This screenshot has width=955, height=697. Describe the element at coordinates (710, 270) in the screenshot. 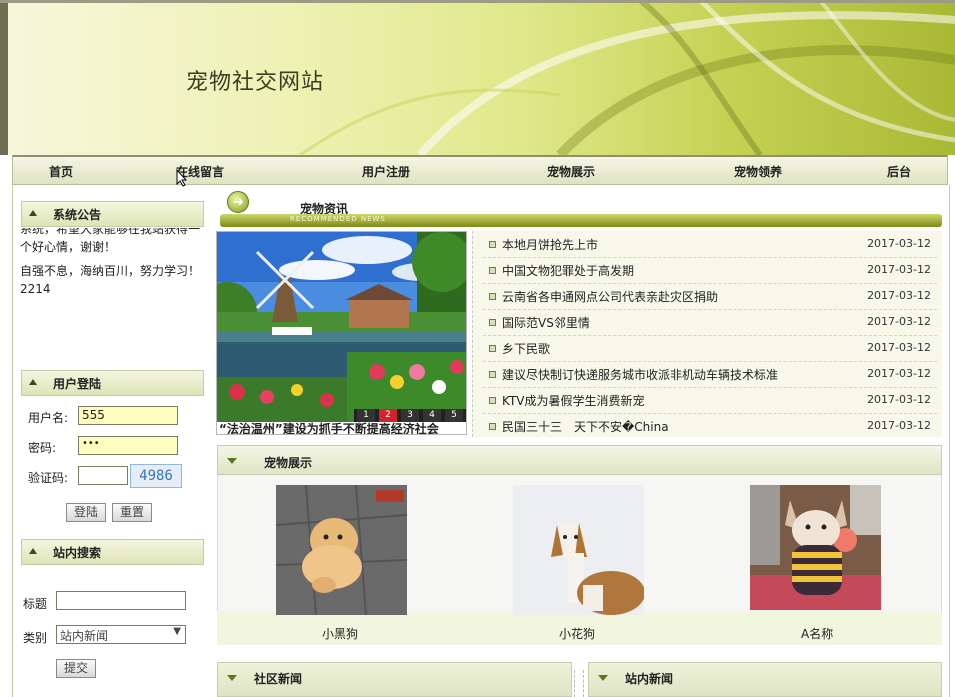

I see `news-item: 中国文物犯罪处于高发期 2017-03-12` at that location.